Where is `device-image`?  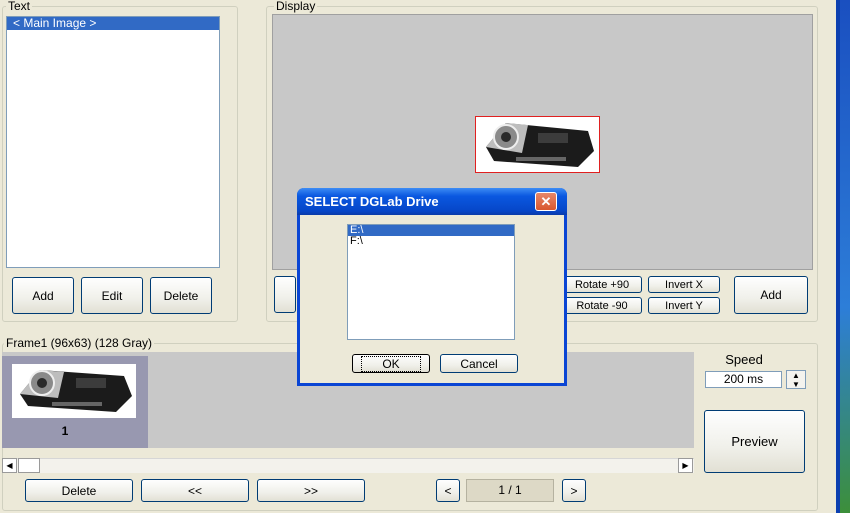 device-image is located at coordinates (540, 145).